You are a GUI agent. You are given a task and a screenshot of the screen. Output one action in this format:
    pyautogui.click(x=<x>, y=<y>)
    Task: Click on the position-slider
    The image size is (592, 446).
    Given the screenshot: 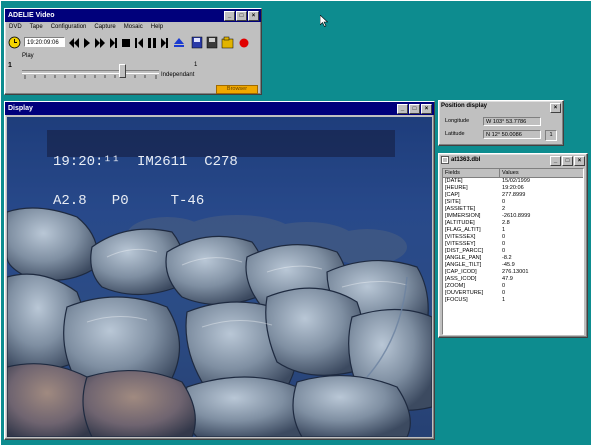 What is the action you would take?
    pyautogui.click(x=90, y=72)
    